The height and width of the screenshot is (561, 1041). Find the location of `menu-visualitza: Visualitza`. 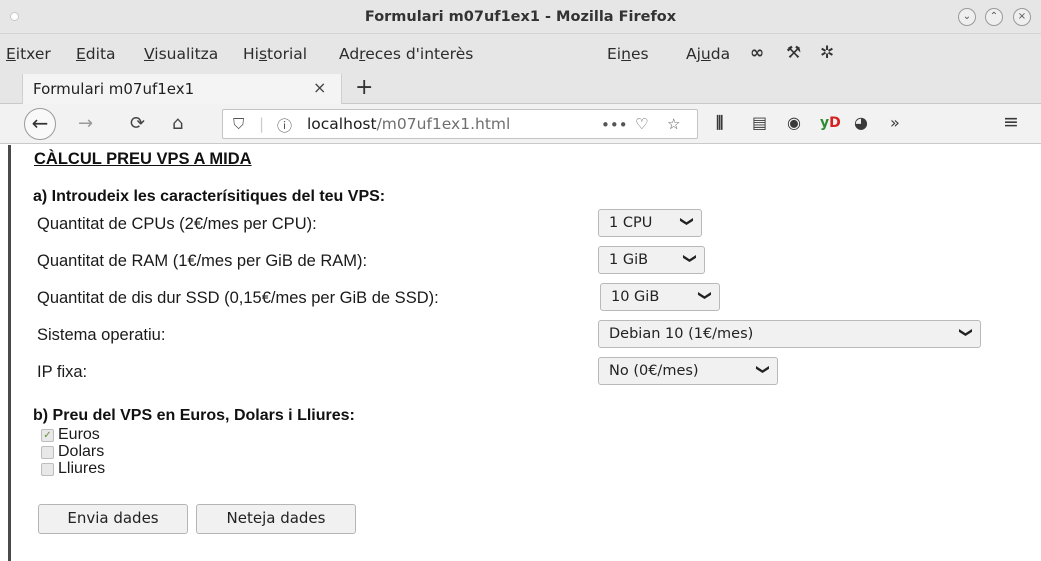

menu-visualitza: Visualitza is located at coordinates (181, 54).